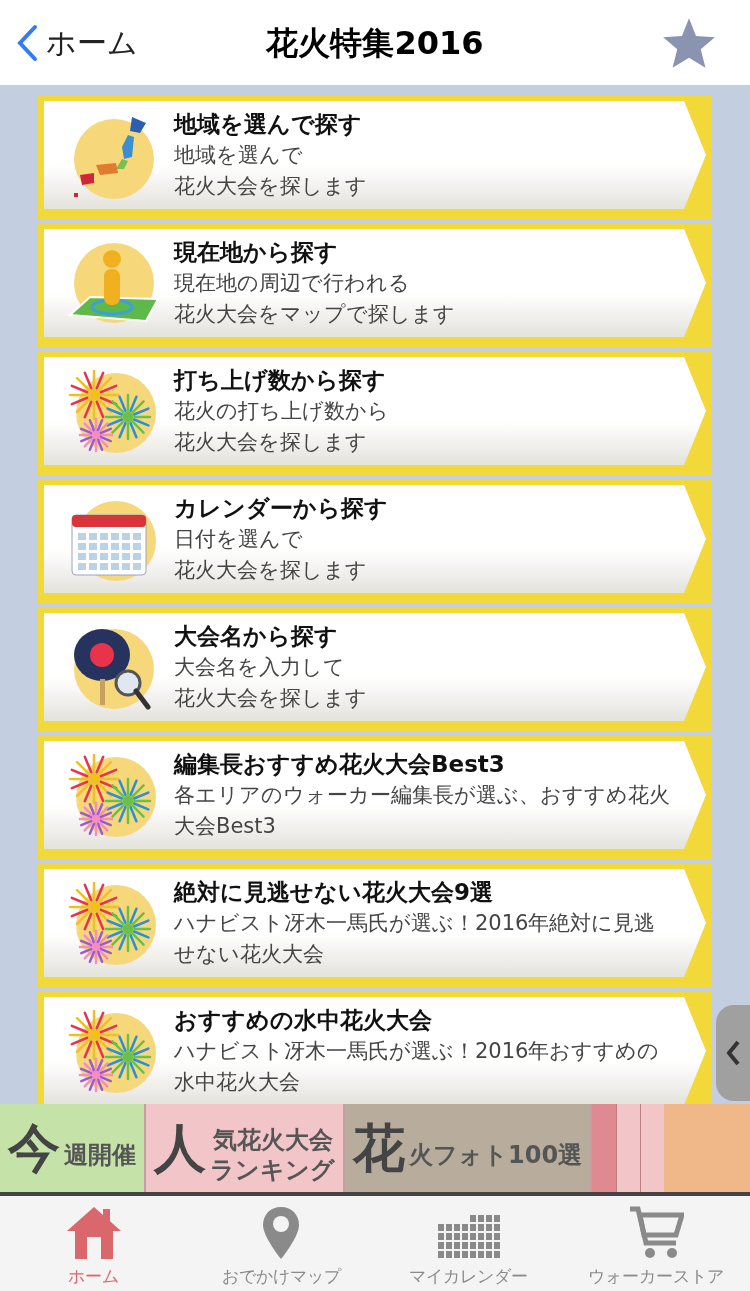  What do you see at coordinates (469, 1148) in the screenshot?
I see `feature-banner: 花火フォト100選` at bounding box center [469, 1148].